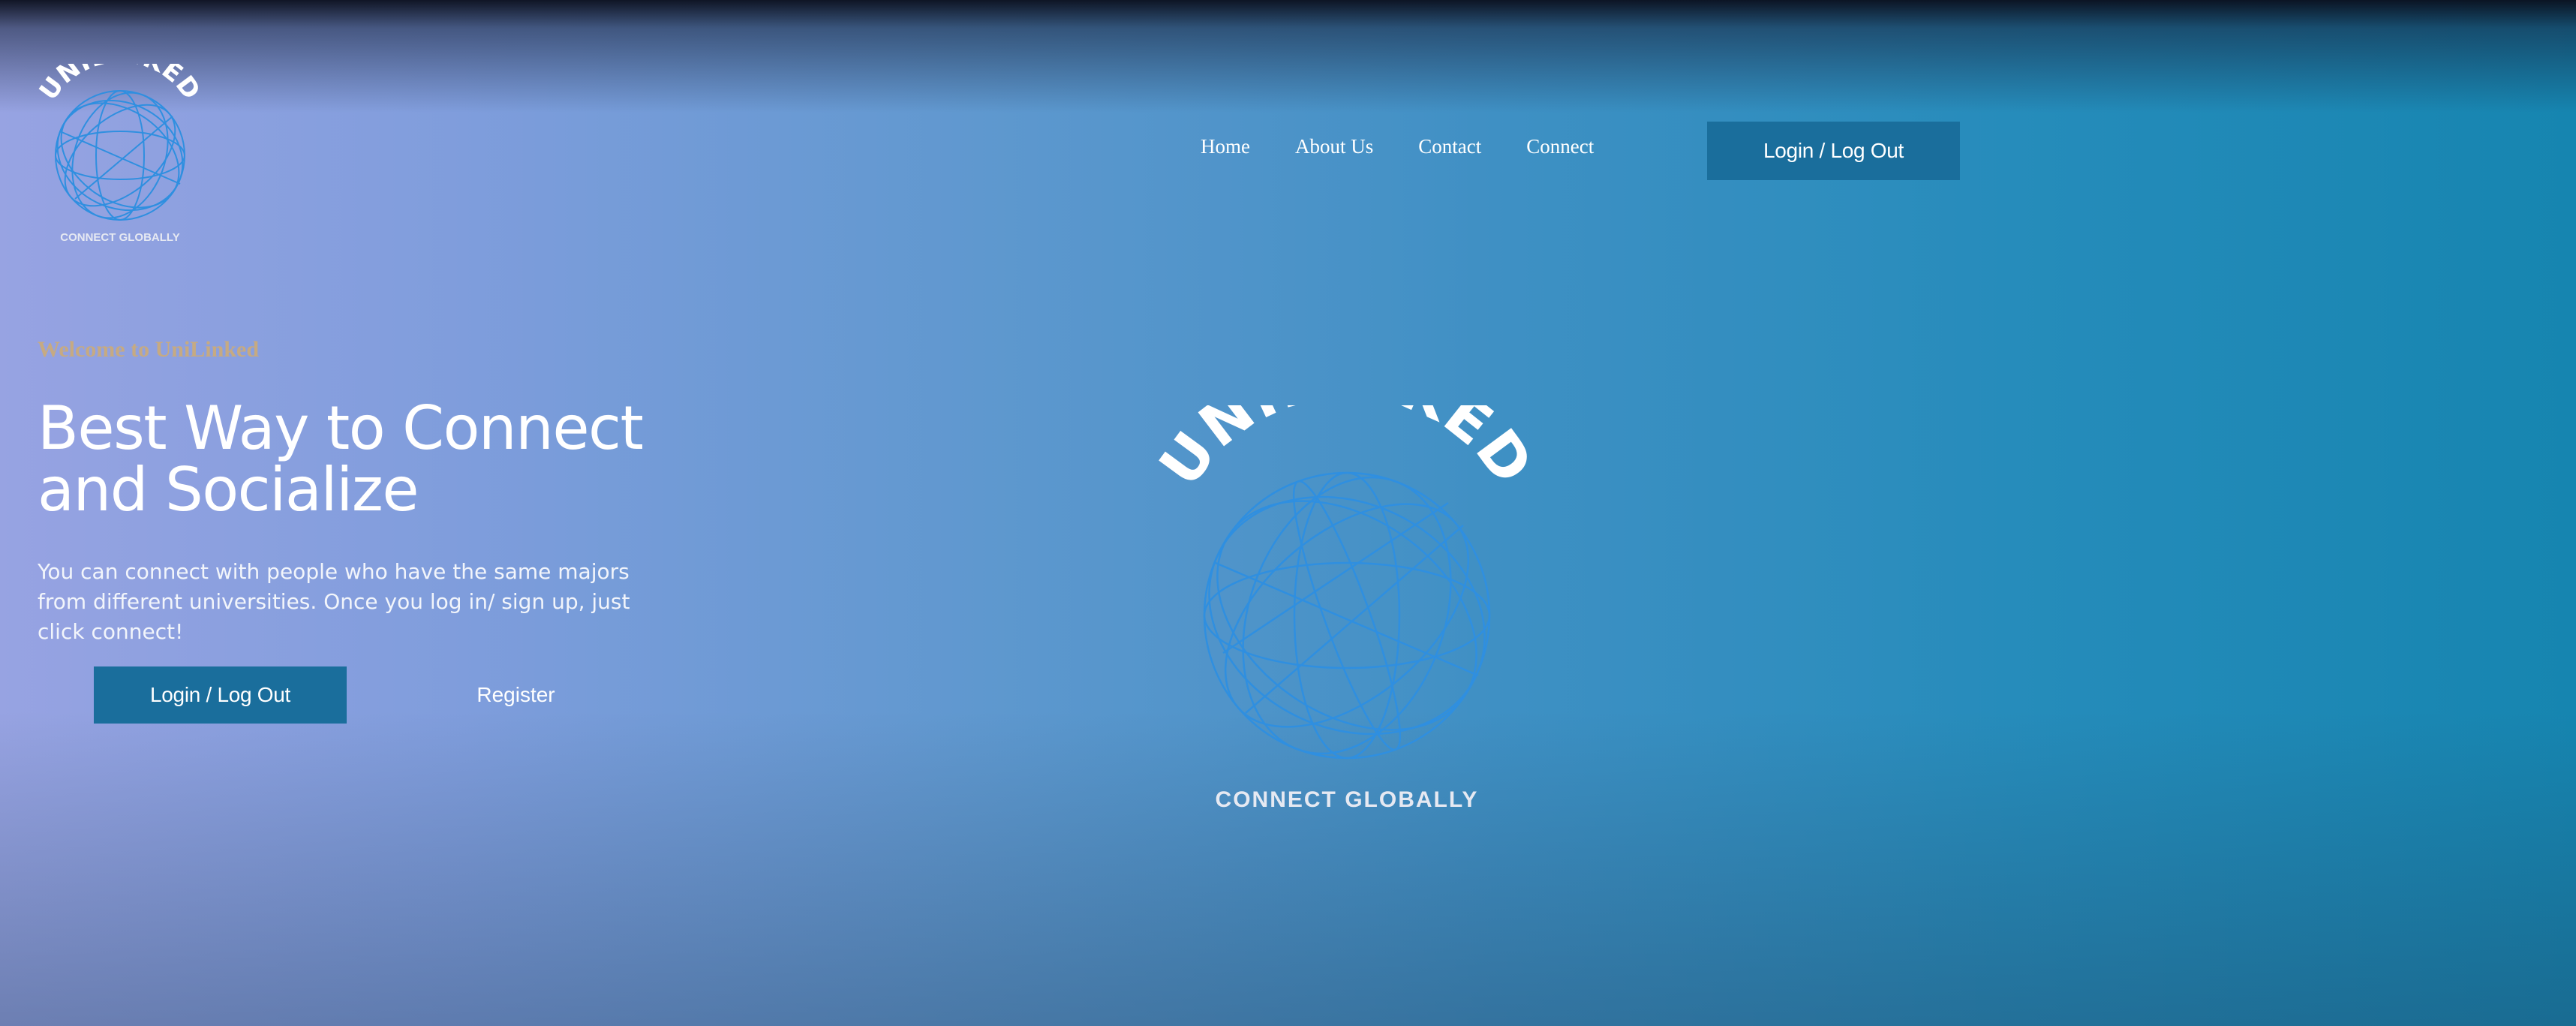  Describe the element at coordinates (1347, 799) in the screenshot. I see `hero-logo-tagline: CONNECT GLOBALLY` at that location.